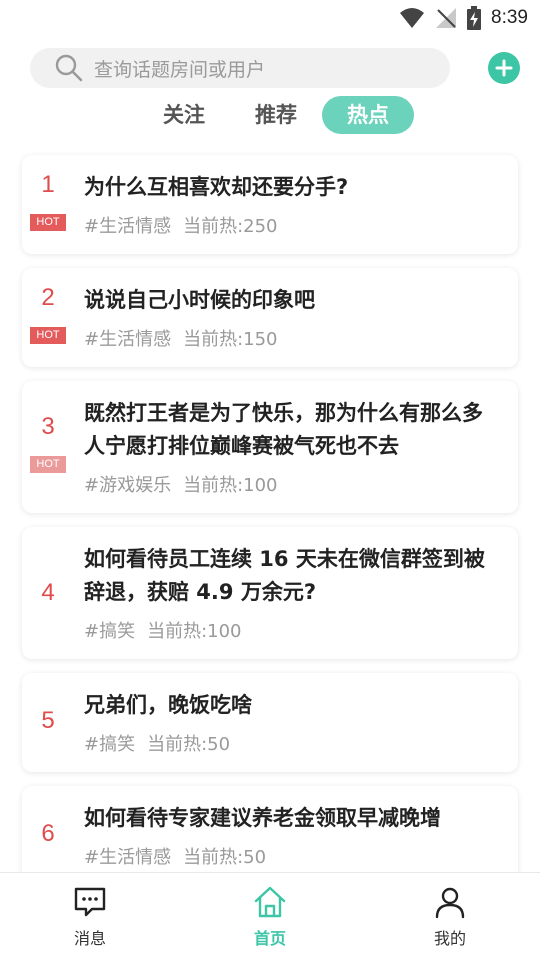  I want to click on topic-card: 2 HOT 说说自己小时候的印象吧 #生活情感 当前热:150, so click(270, 317).